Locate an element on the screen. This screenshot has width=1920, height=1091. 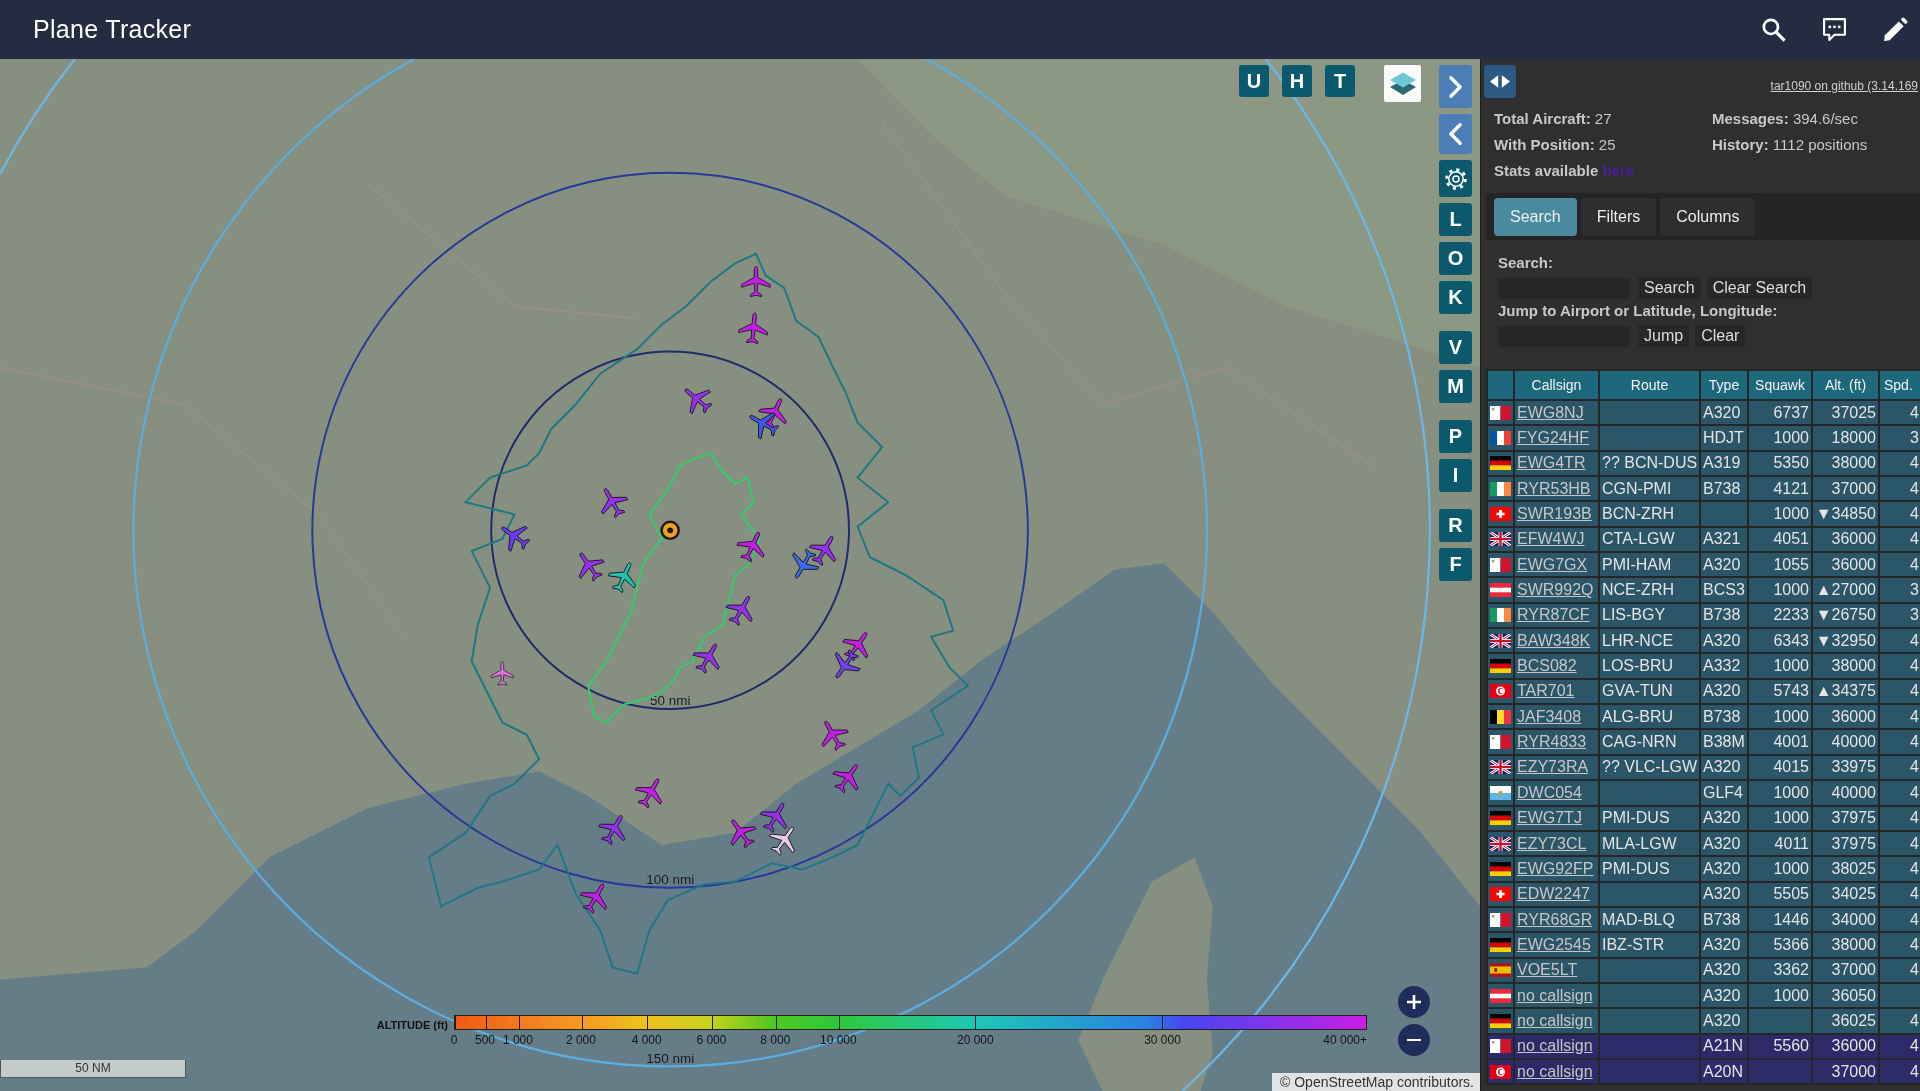
tick-label: 500 is located at coordinates (485, 1040).